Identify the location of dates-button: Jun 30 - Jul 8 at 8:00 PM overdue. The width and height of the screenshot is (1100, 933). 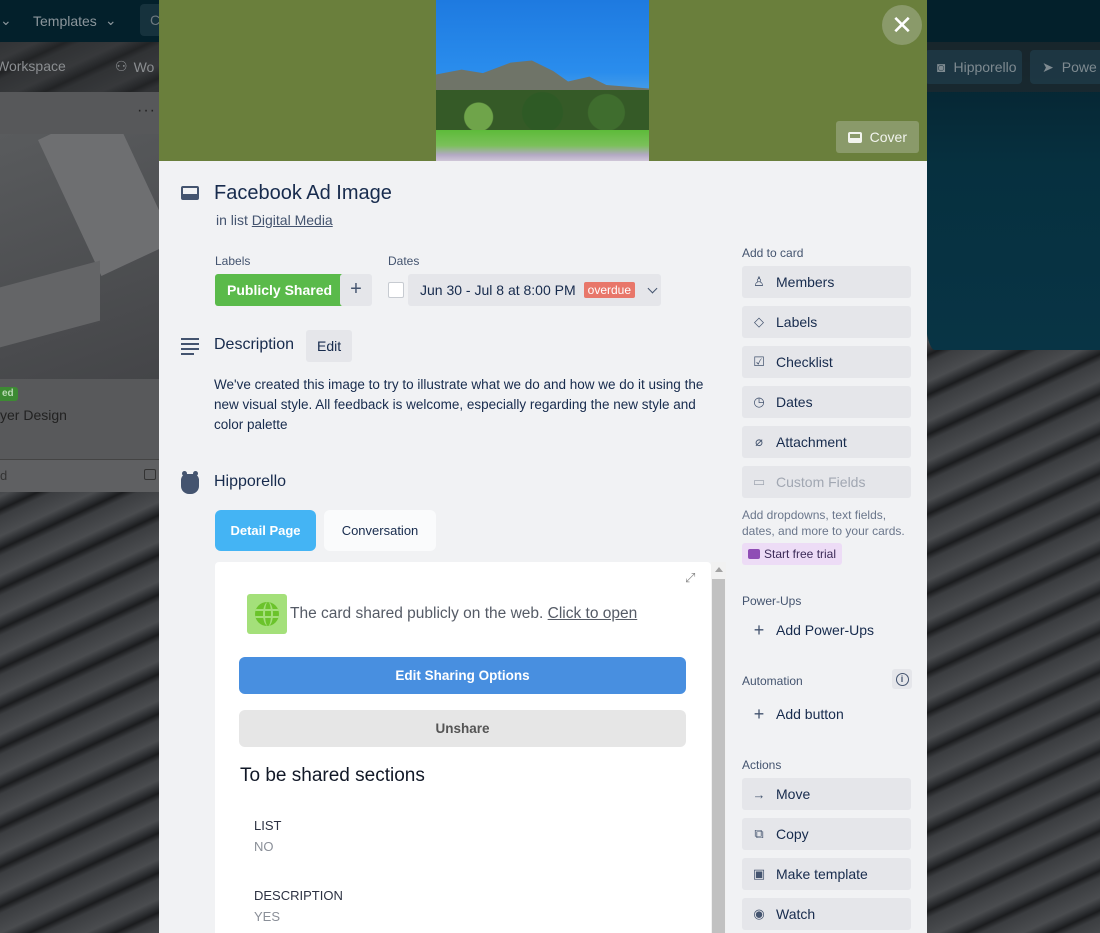
(534, 290).